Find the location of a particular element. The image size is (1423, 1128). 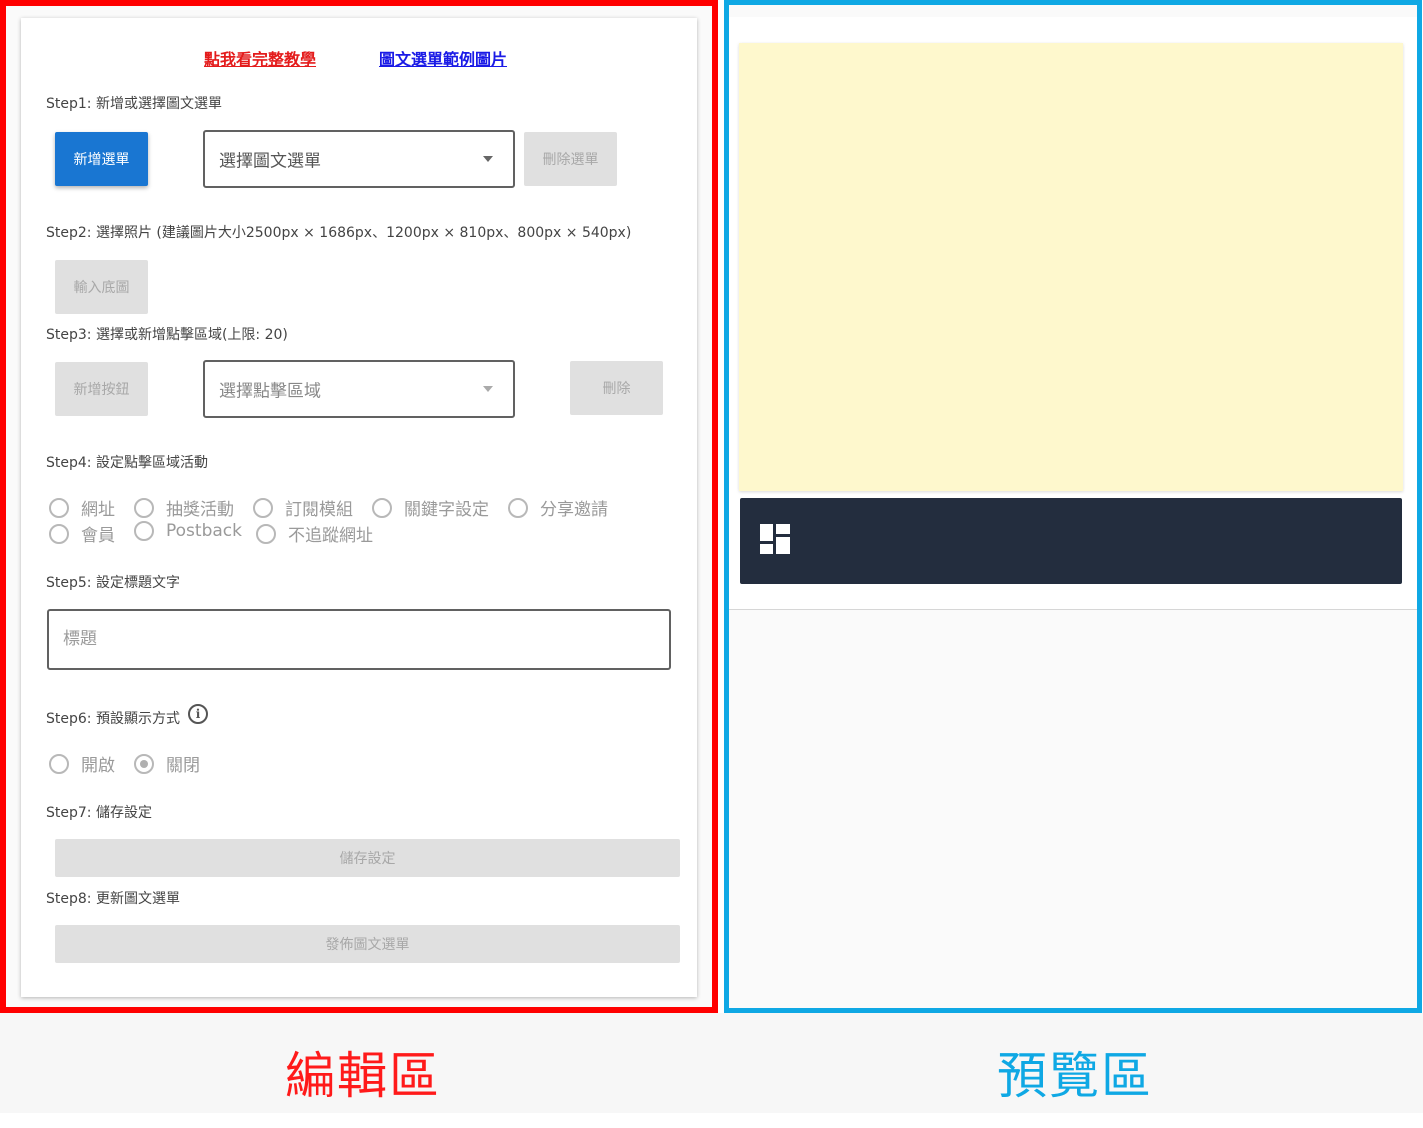

step6-label: Step6: 預設顯示方式 is located at coordinates (113, 719).